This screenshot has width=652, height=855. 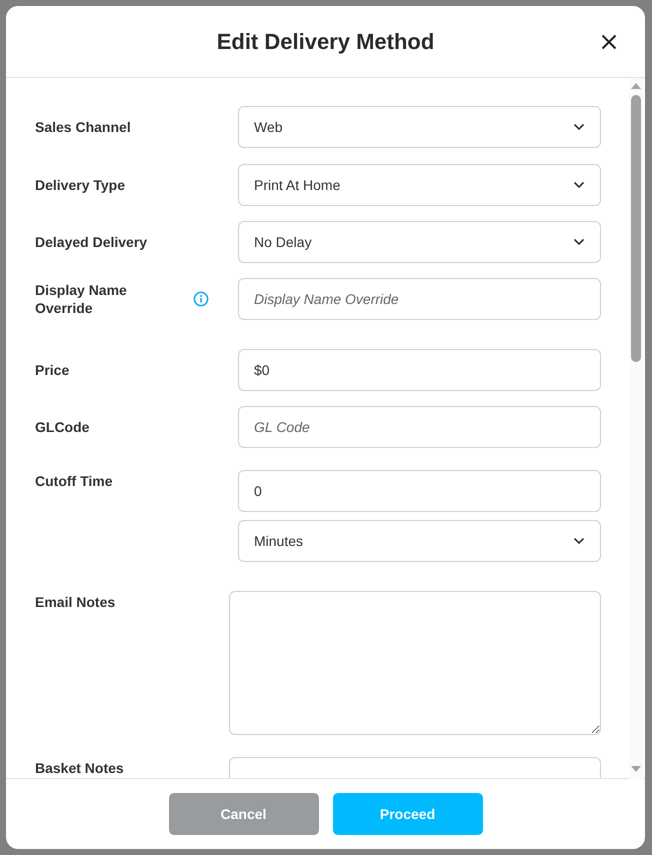 I want to click on close-button, so click(x=609, y=42).